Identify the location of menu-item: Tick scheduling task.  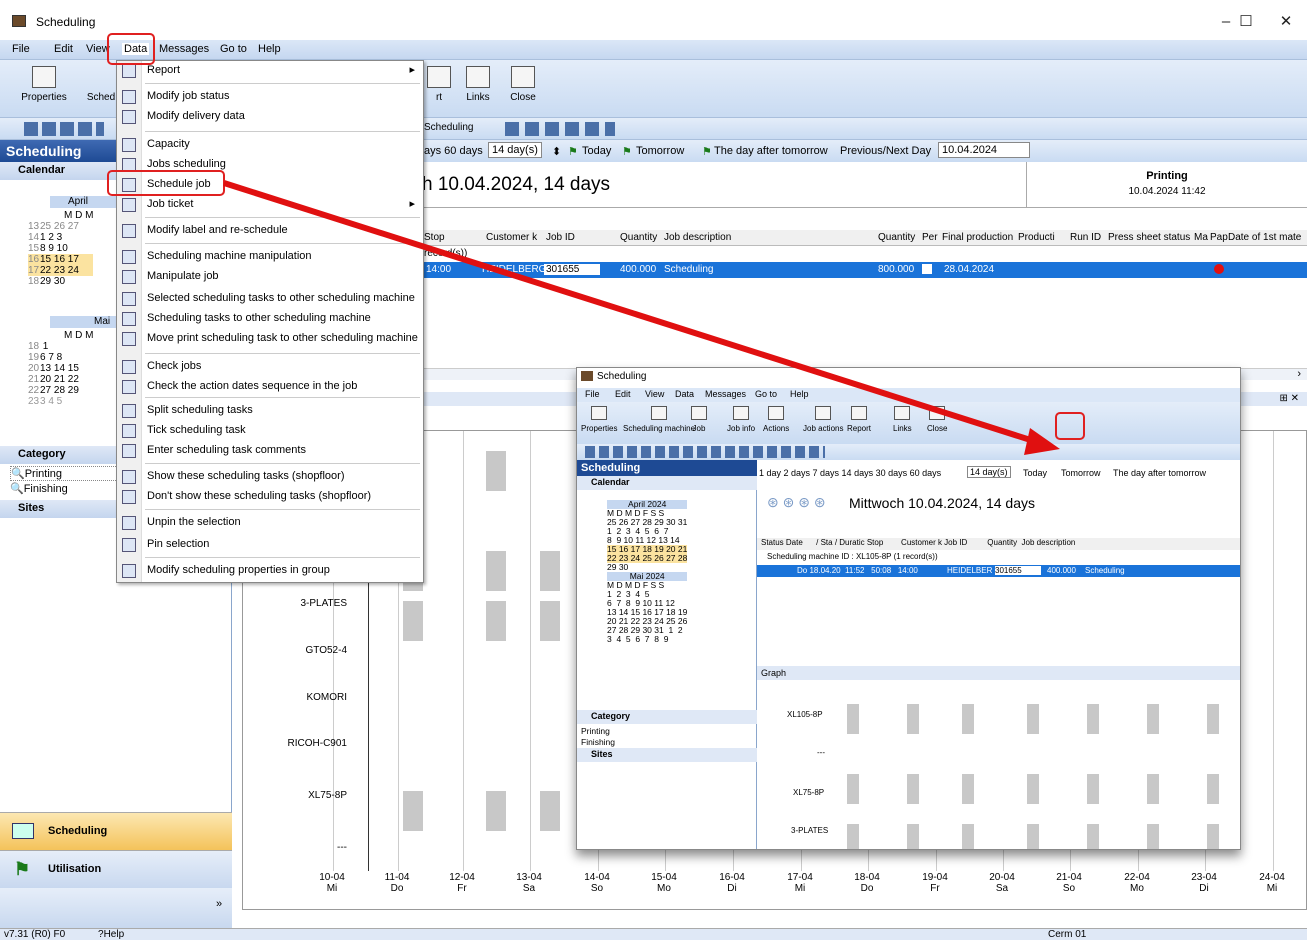
(270, 431).